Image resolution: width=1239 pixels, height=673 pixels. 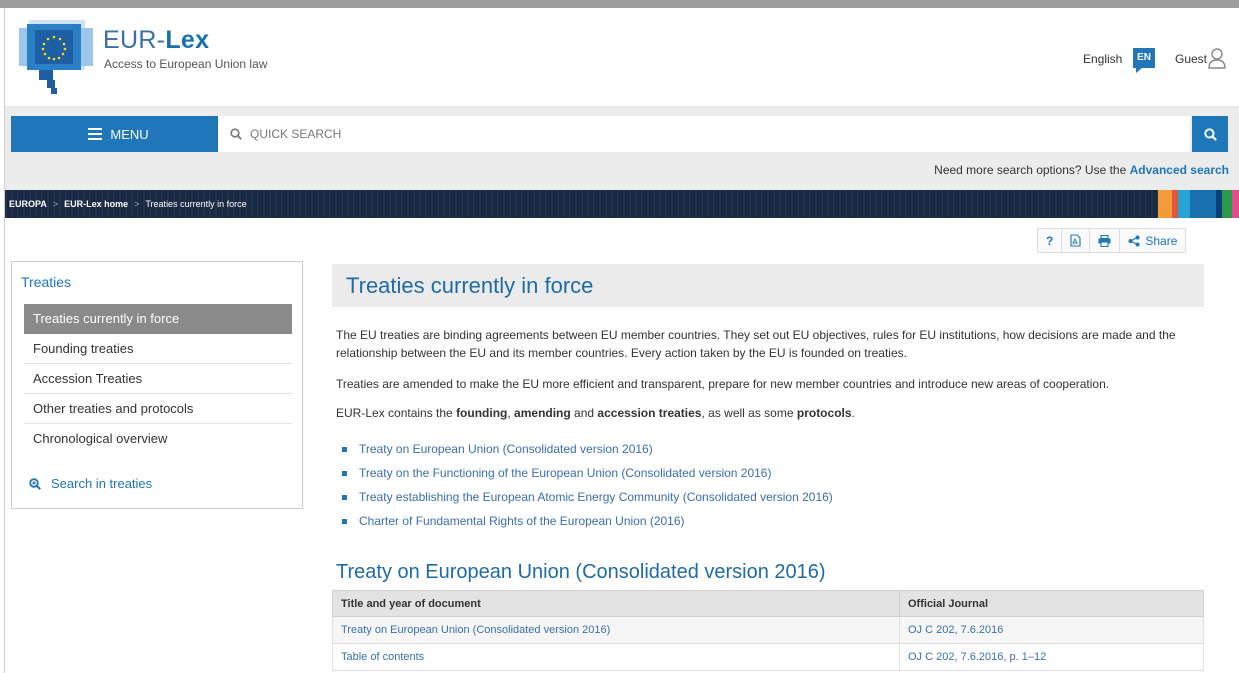 What do you see at coordinates (584, 413) in the screenshot?
I see `text-fragment: and` at bounding box center [584, 413].